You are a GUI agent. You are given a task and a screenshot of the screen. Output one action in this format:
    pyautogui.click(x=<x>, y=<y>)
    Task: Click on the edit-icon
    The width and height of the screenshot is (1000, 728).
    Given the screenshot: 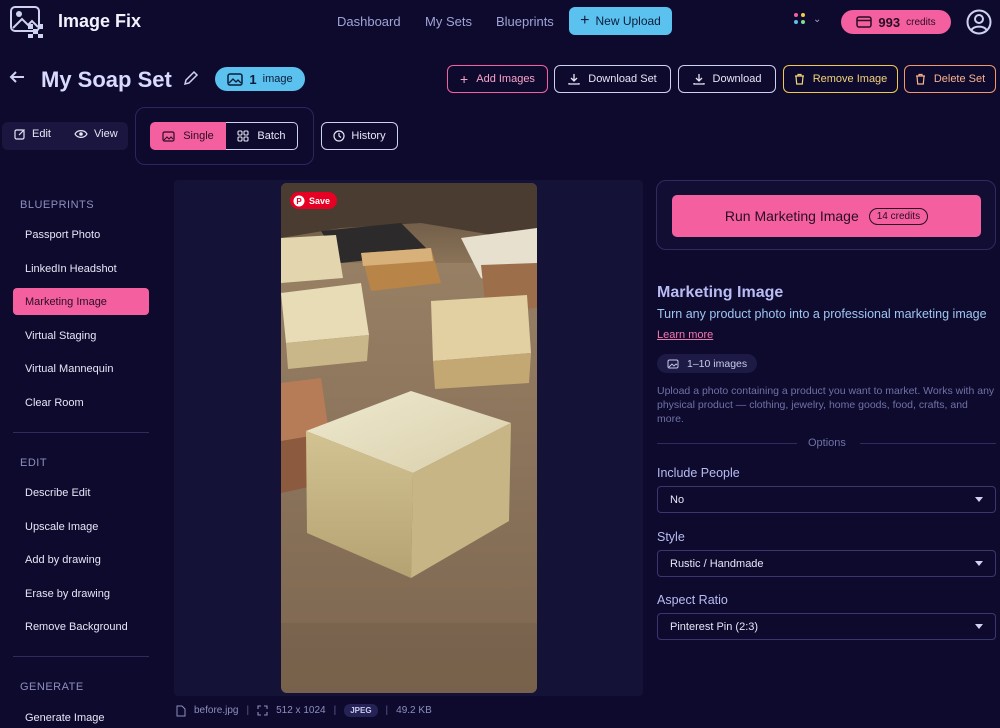 What is the action you would take?
    pyautogui.click(x=19, y=134)
    